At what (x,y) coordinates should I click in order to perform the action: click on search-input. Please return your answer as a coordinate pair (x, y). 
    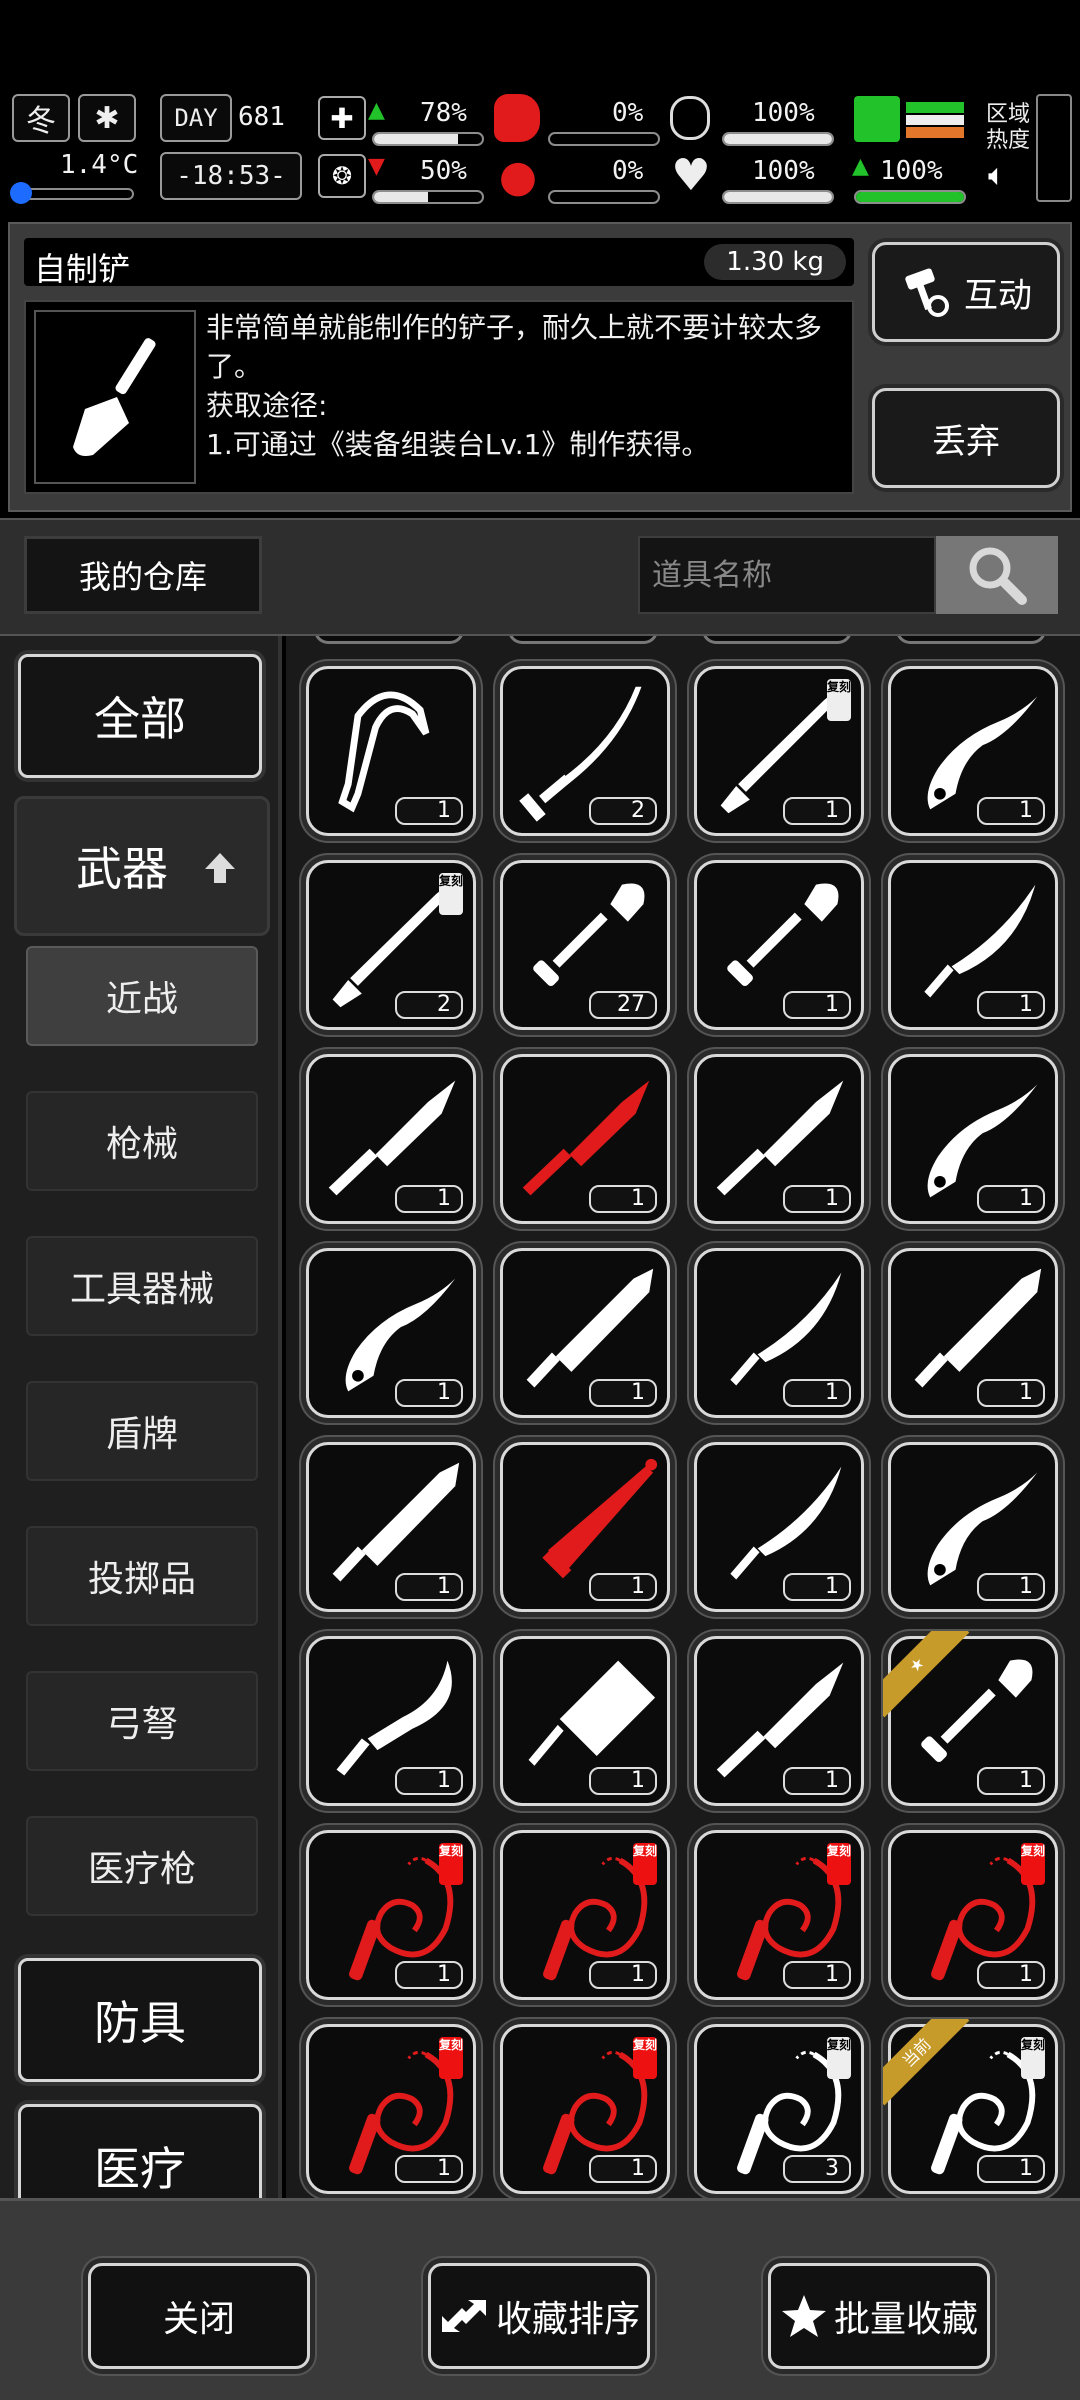
    Looking at the image, I should click on (787, 575).